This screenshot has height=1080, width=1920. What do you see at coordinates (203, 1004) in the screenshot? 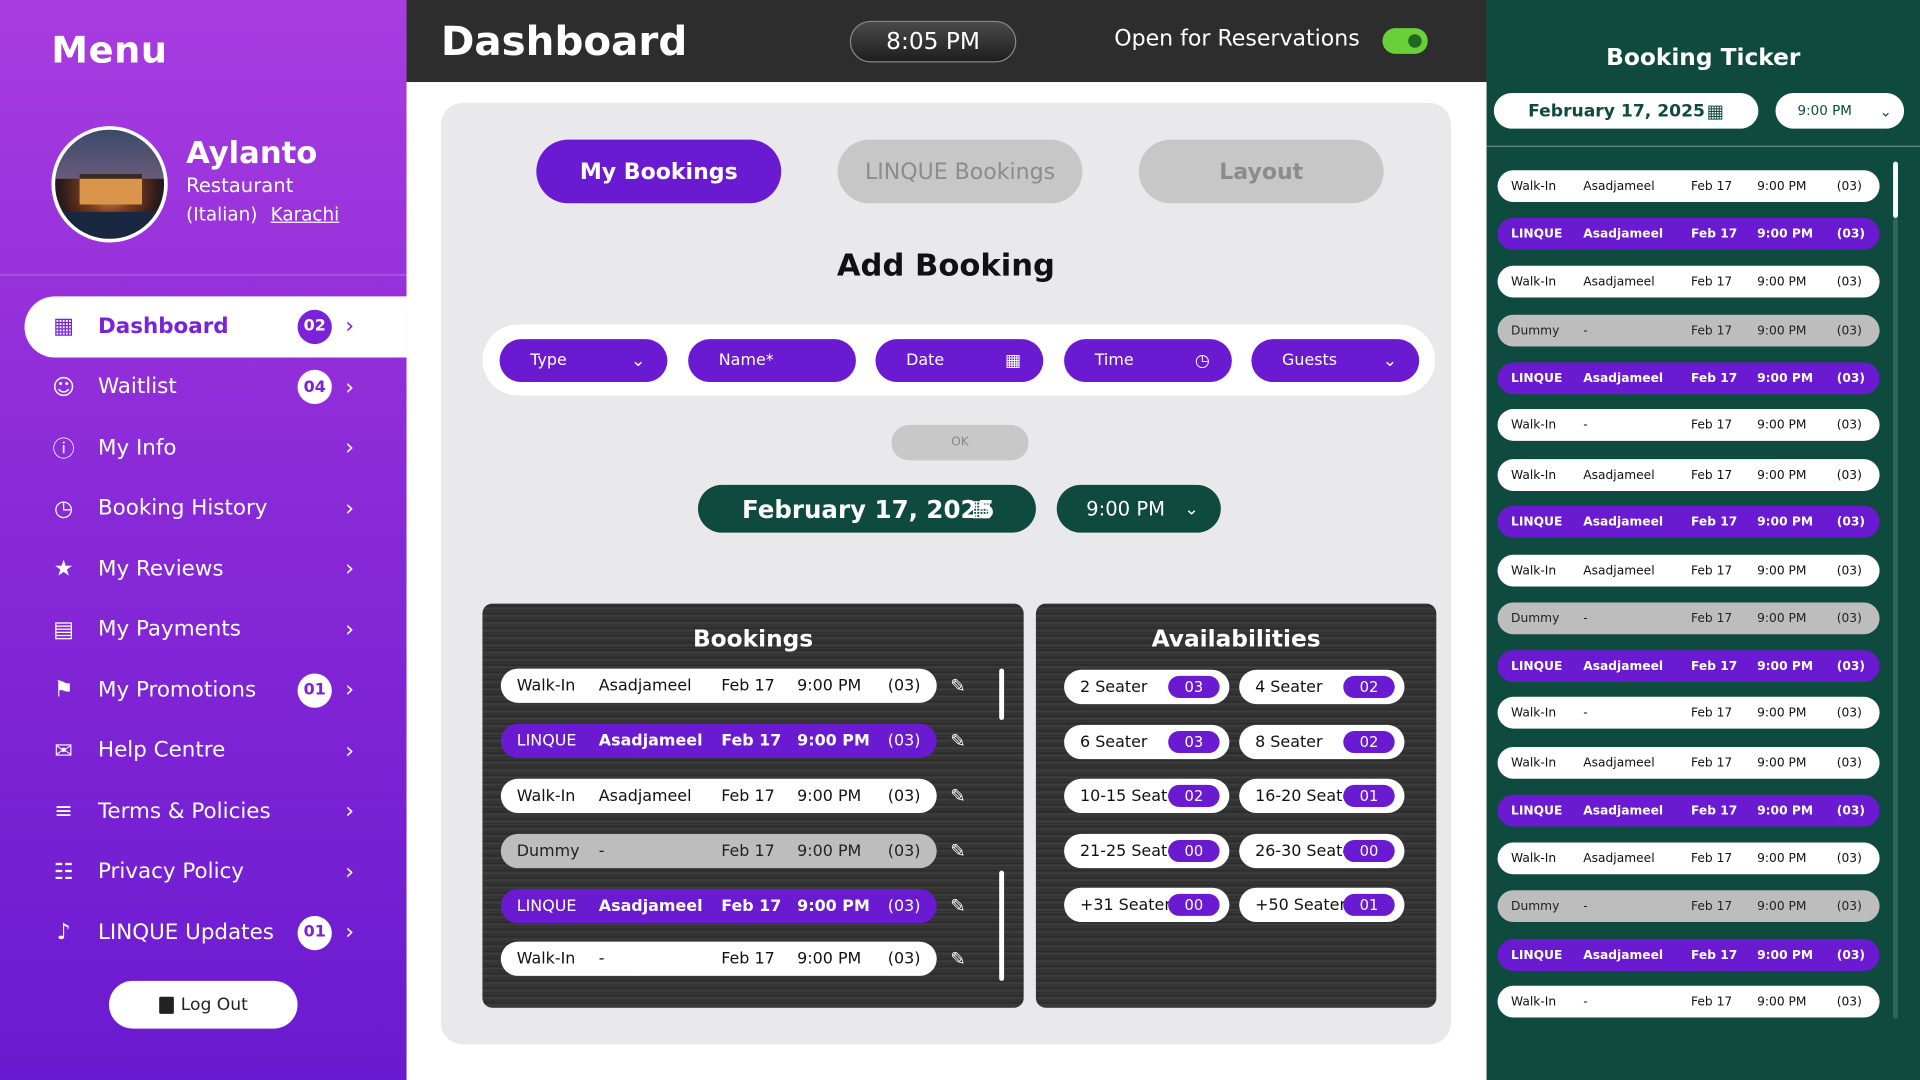
I see `logout-button: Log Out` at bounding box center [203, 1004].